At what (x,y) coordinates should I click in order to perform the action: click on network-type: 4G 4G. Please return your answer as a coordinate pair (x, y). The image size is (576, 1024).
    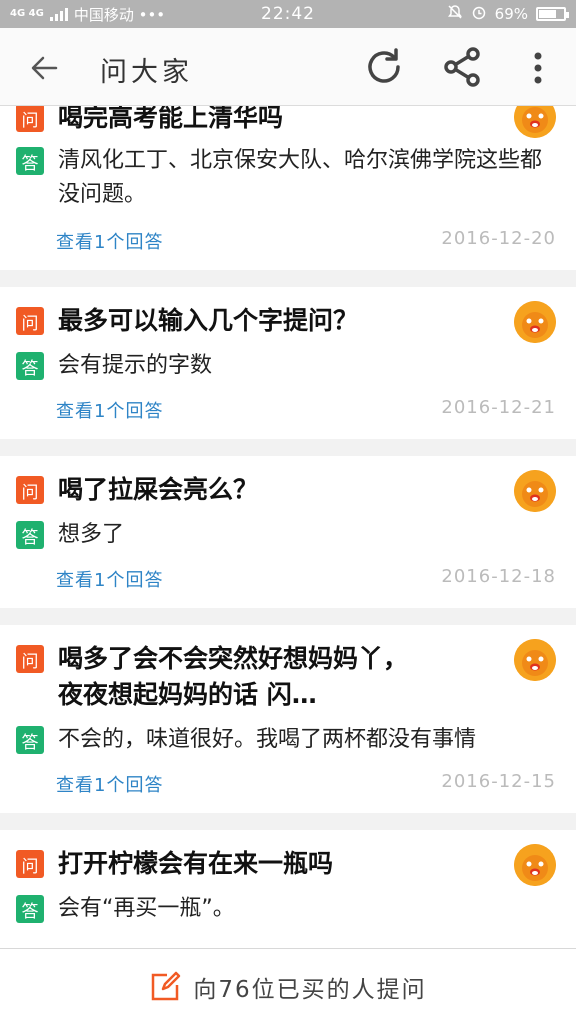
    Looking at the image, I should click on (27, 13).